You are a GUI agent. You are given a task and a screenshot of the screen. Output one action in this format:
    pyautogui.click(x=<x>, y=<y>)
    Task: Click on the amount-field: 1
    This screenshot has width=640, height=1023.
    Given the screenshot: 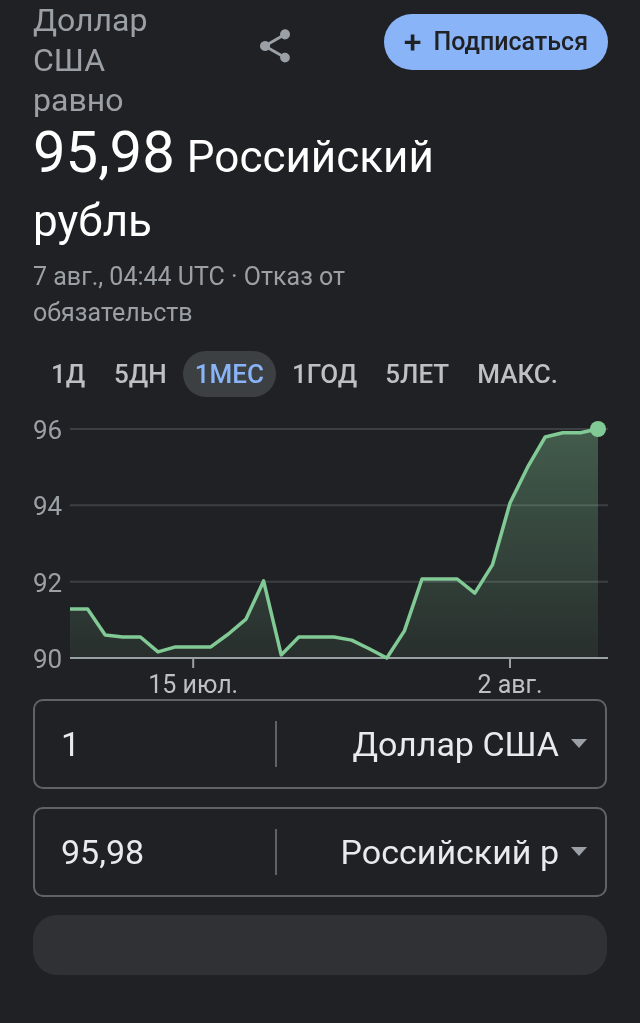 What is the action you would take?
    pyautogui.click(x=155, y=744)
    